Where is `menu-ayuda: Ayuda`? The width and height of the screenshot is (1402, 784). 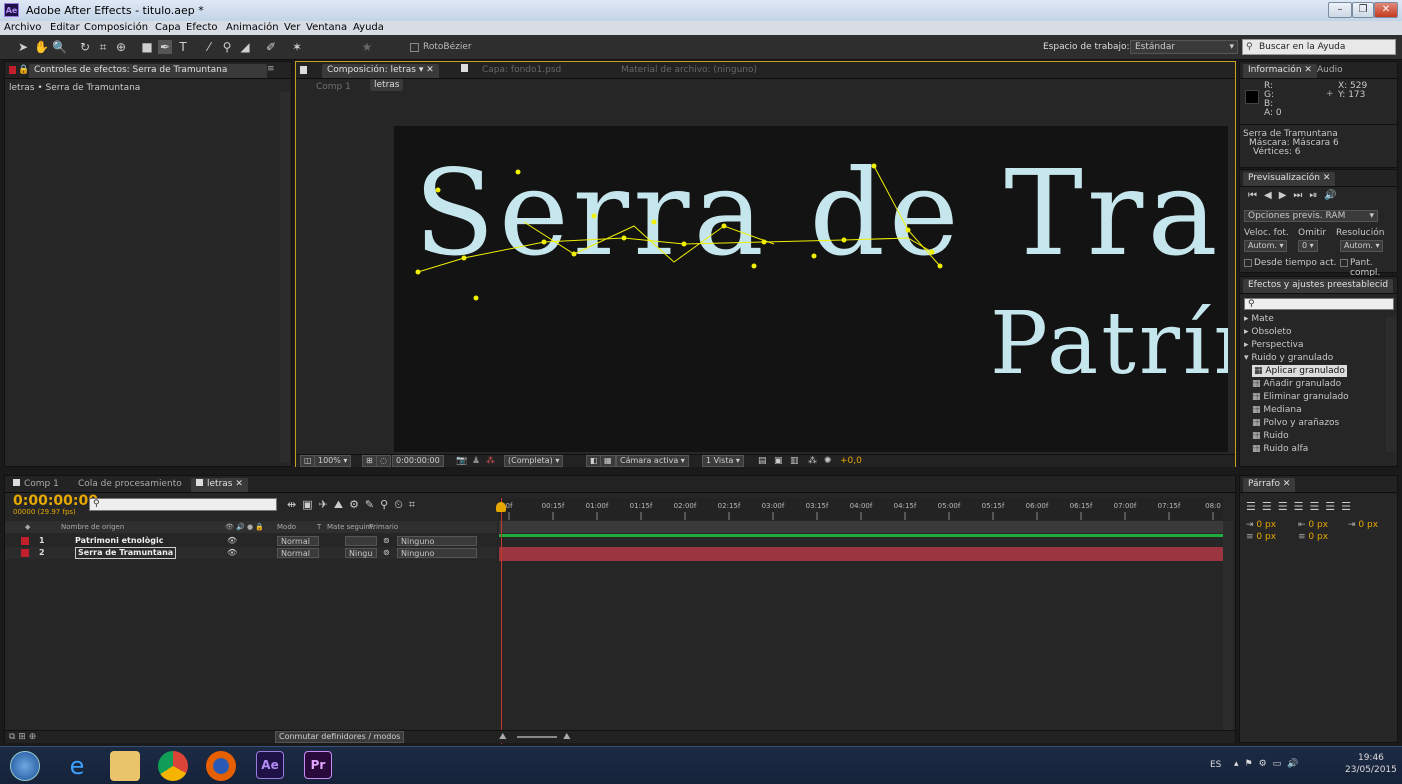
menu-ayuda: Ayuda is located at coordinates (368, 27).